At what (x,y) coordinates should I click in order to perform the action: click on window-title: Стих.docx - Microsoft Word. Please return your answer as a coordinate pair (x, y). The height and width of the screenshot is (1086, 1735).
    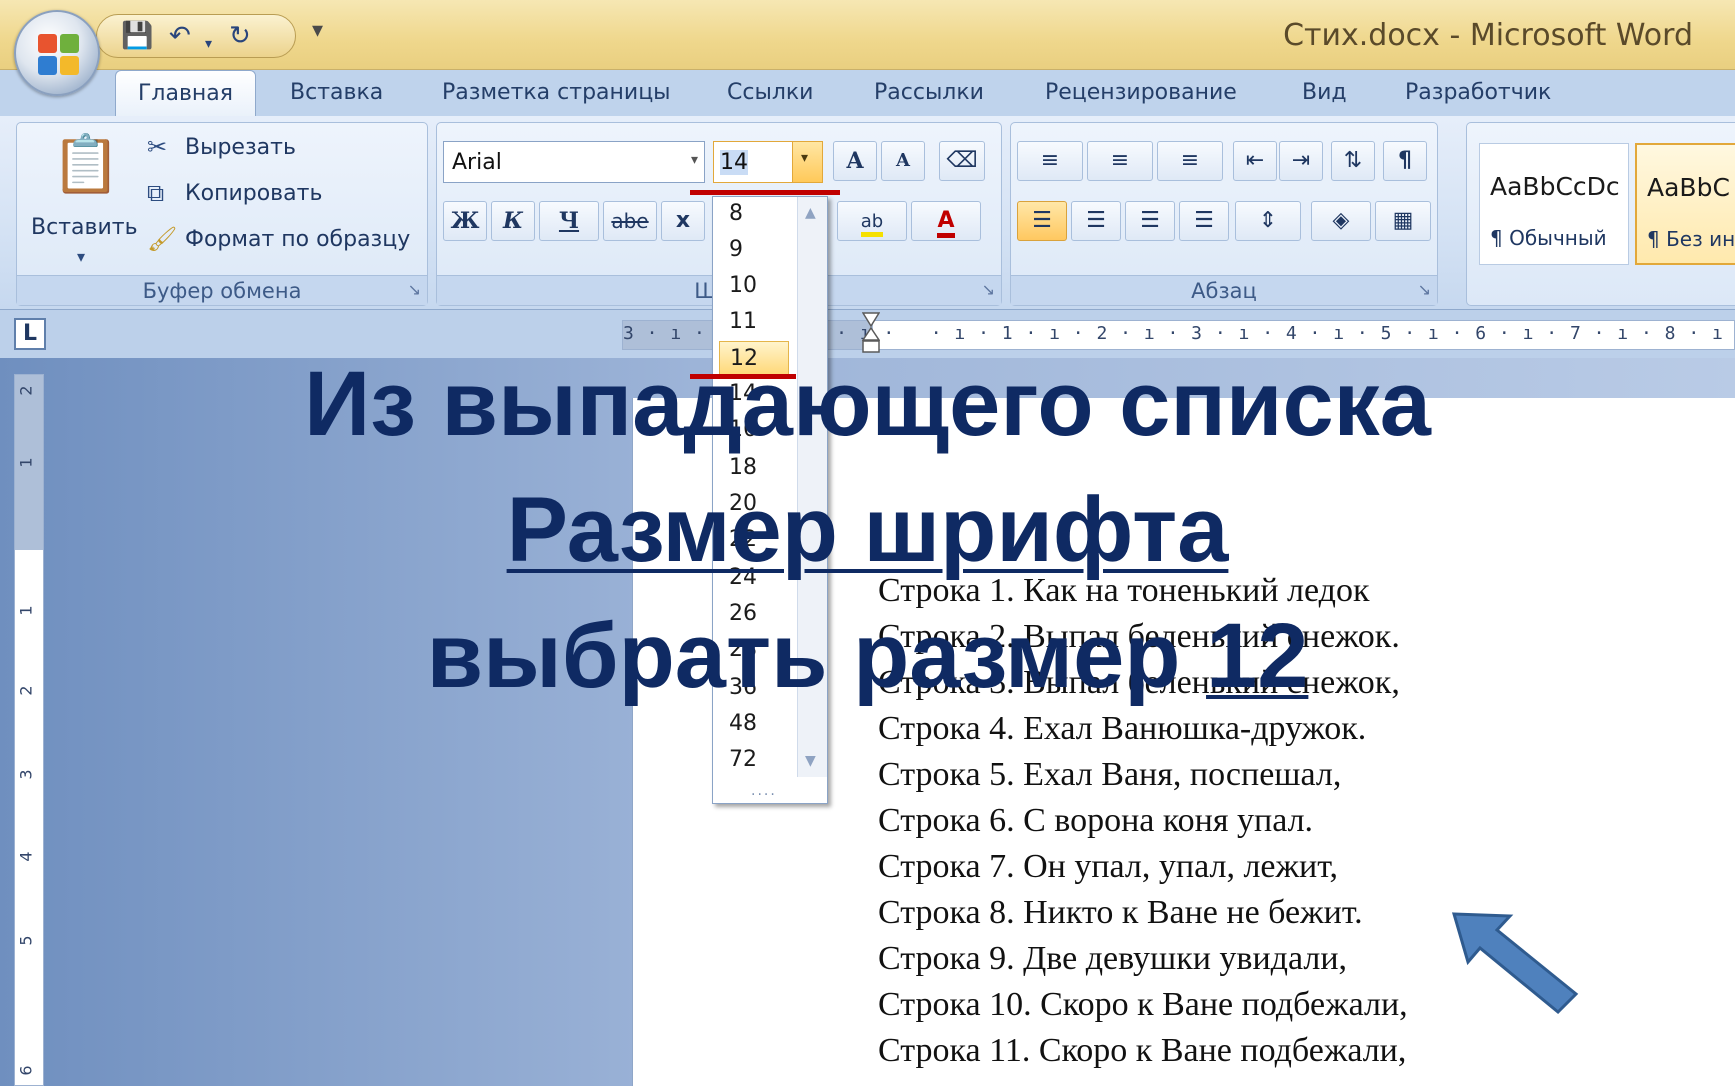
    Looking at the image, I should click on (1488, 35).